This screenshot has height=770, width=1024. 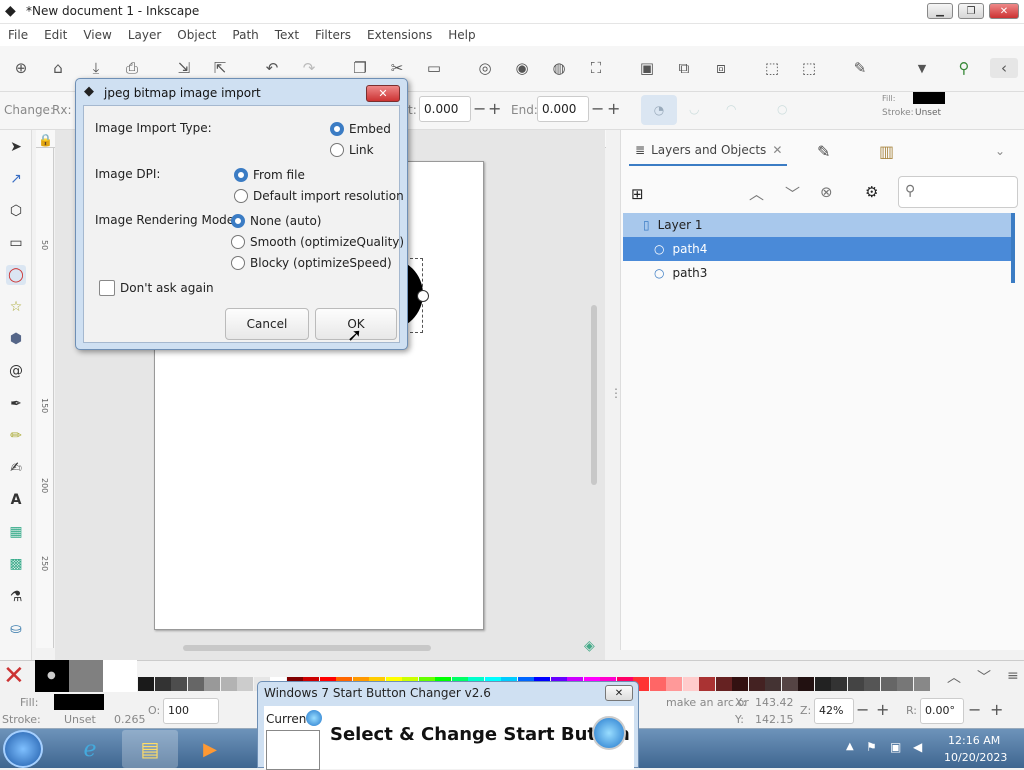 What do you see at coordinates (167, 288) in the screenshot?
I see `dont-ask-label: Don't ask again` at bounding box center [167, 288].